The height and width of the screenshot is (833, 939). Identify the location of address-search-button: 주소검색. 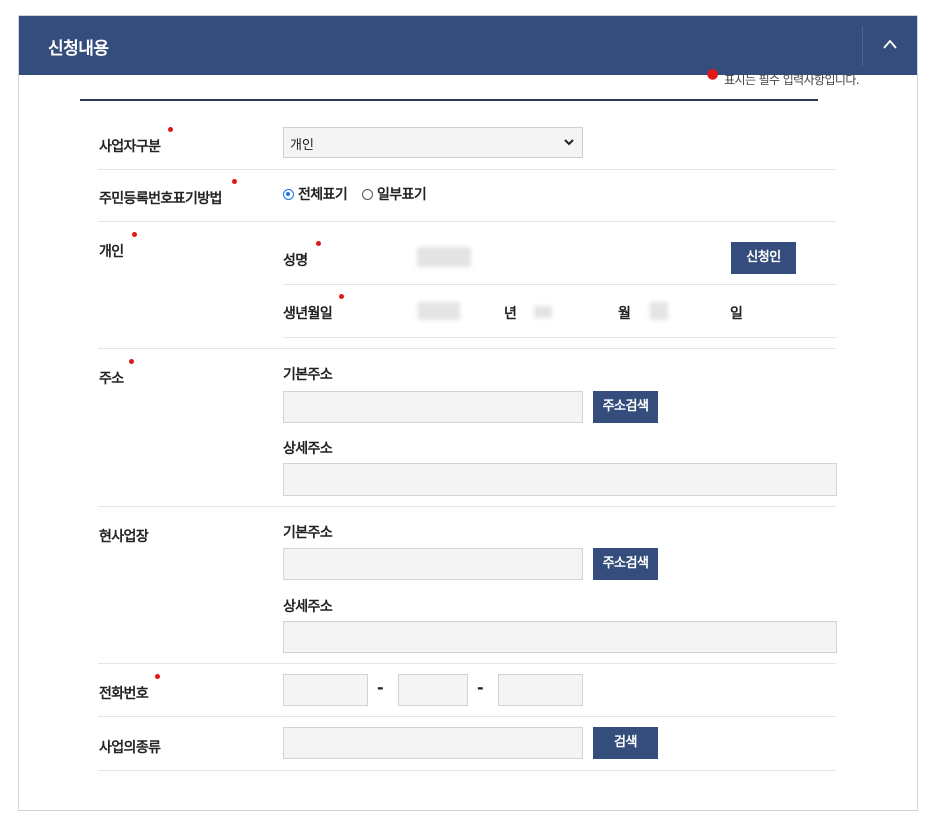
(625, 407).